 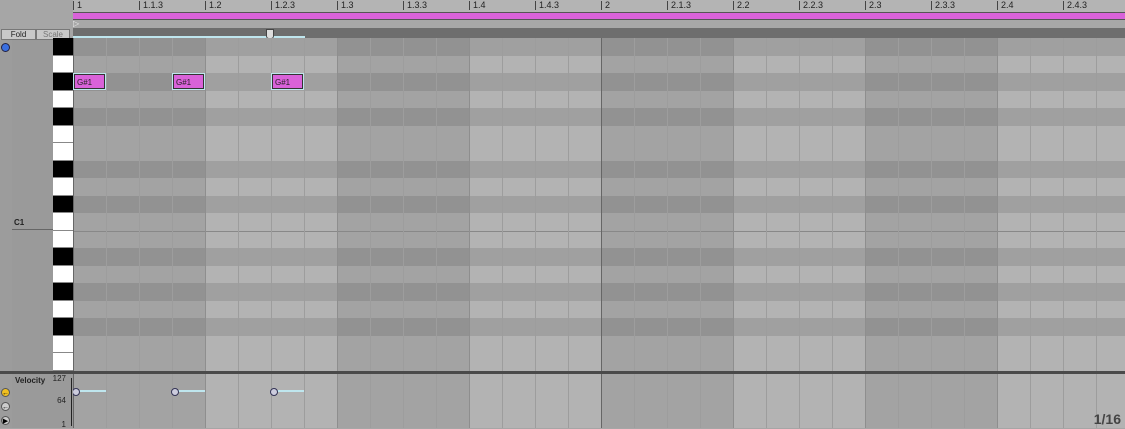 What do you see at coordinates (599, 401) in the screenshot?
I see `velocity-lane` at bounding box center [599, 401].